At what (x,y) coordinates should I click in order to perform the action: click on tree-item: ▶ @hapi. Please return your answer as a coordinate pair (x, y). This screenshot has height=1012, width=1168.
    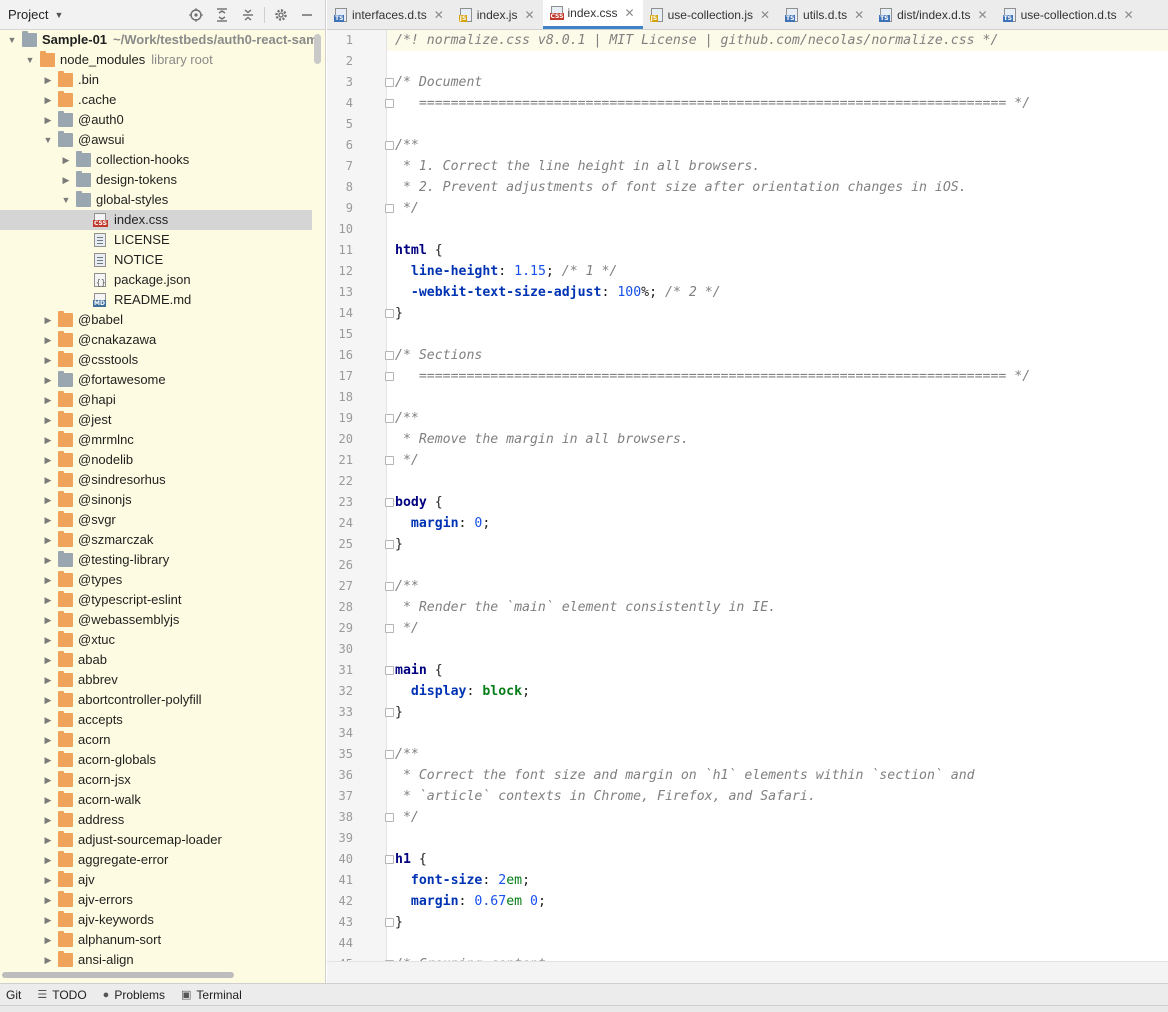
    Looking at the image, I should click on (156, 400).